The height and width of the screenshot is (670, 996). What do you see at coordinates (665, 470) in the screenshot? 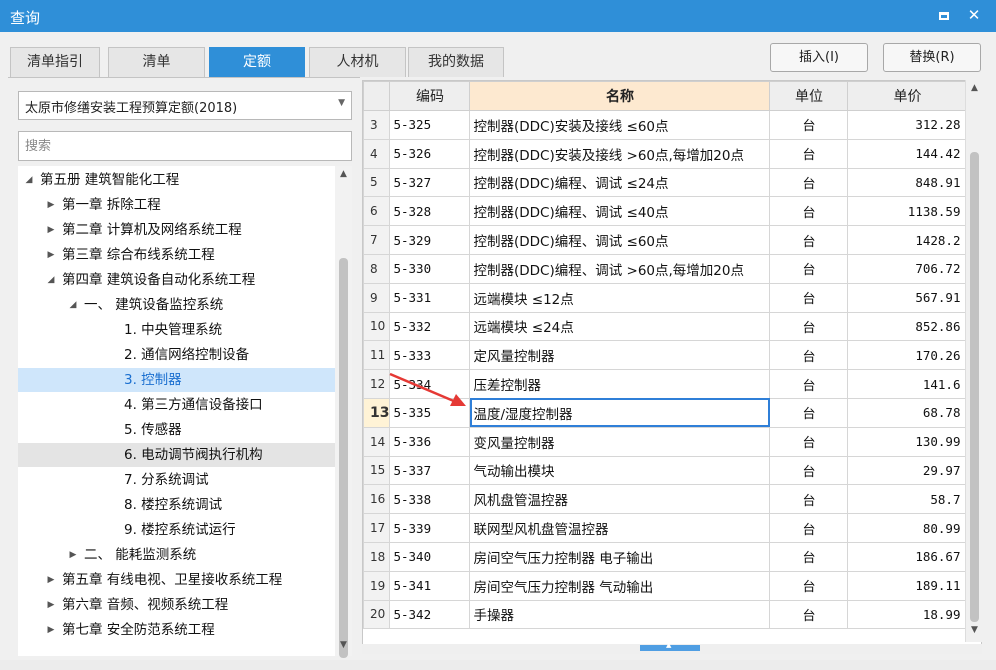
I see `table-row: 15 5-337 气动输出模块台 29.97` at bounding box center [665, 470].